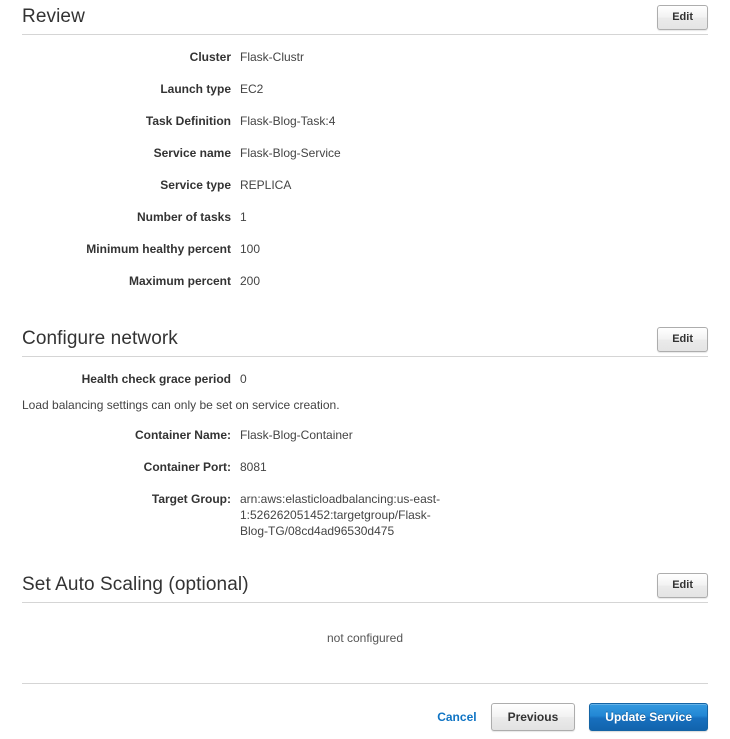  Describe the element at coordinates (365, 585) in the screenshot. I see `set-auto-scaling-header: Set Auto Scaling (optional) Edit` at that location.